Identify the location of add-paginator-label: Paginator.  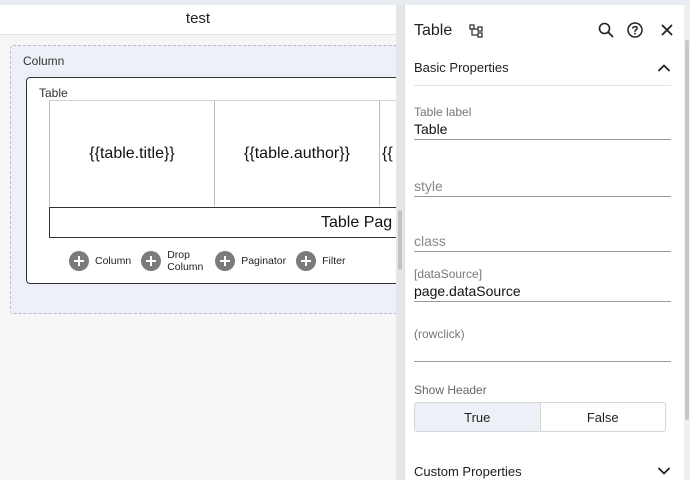
(264, 261).